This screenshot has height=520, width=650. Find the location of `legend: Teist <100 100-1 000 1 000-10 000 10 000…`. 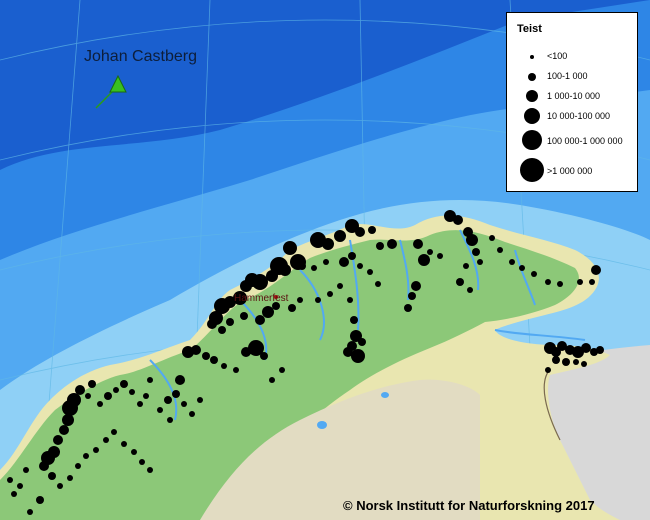

legend: Teist <100 100-1 000 1 000-10 000 10 000… is located at coordinates (572, 102).